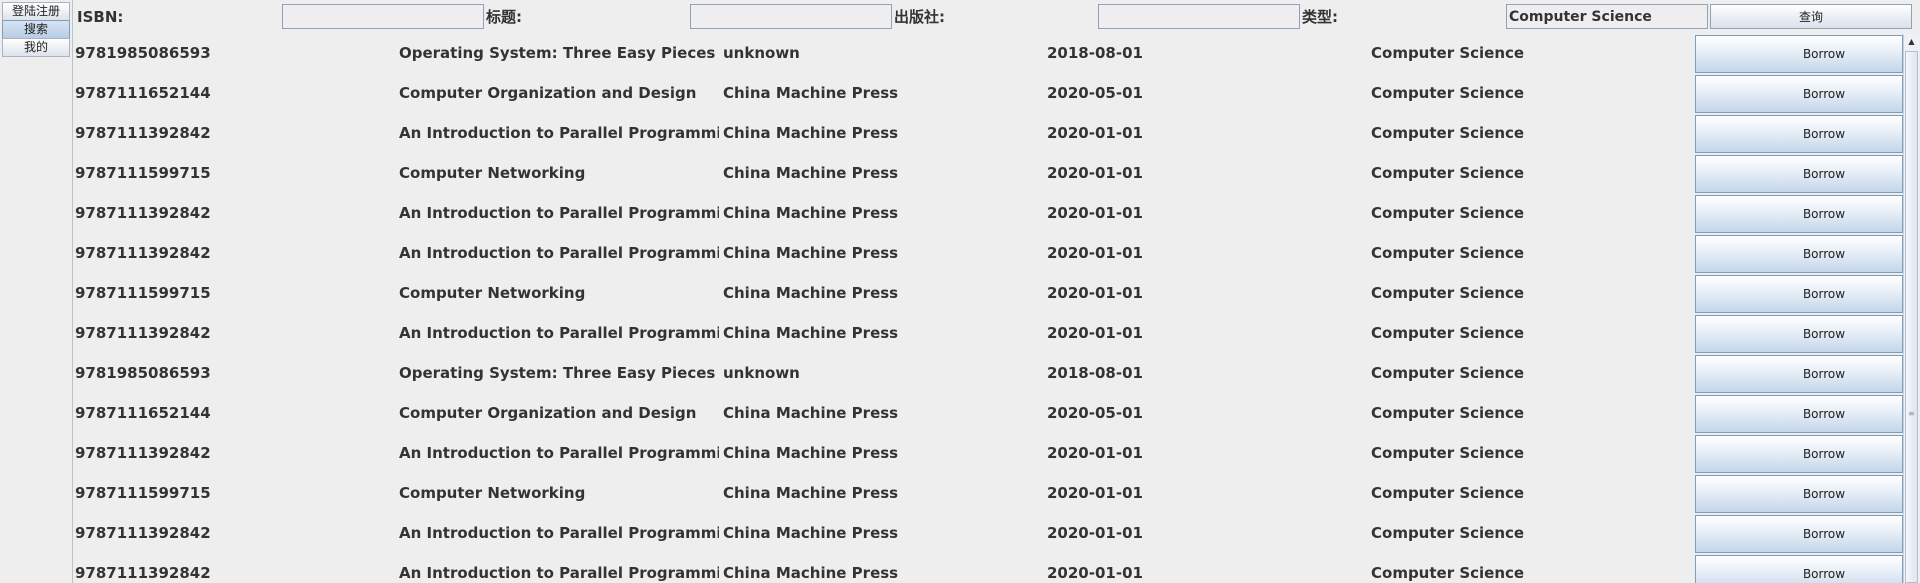 Image resolution: width=1920 pixels, height=583 pixels. I want to click on publisher-label: 出版社:, so click(919, 17).